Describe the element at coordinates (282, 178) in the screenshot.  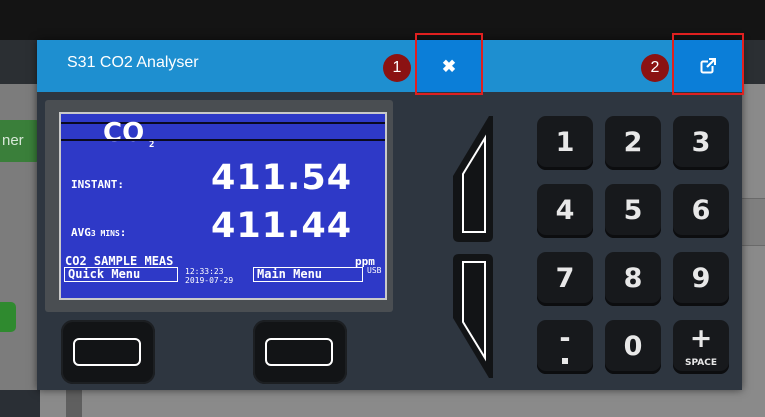
I see `instant-value: 411.54` at that location.